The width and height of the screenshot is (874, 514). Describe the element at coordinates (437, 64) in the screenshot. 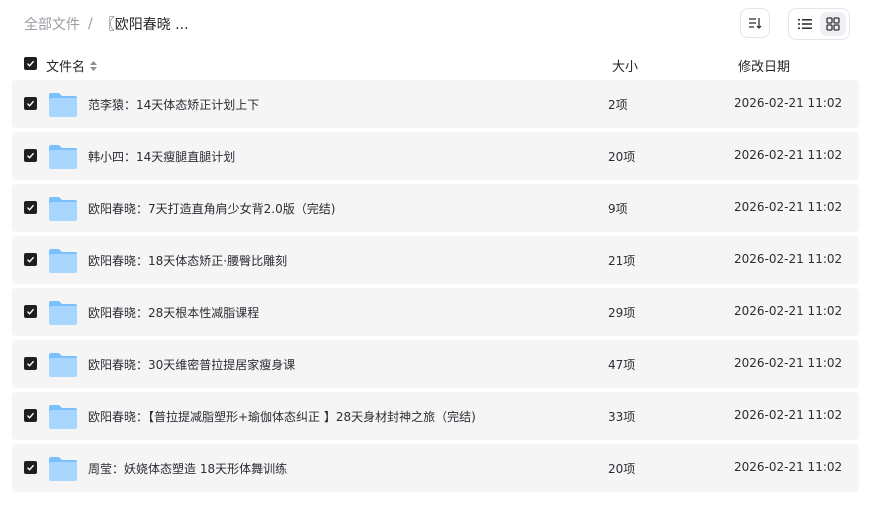

I see `table-header: 文件名 大小 修改日期` at that location.